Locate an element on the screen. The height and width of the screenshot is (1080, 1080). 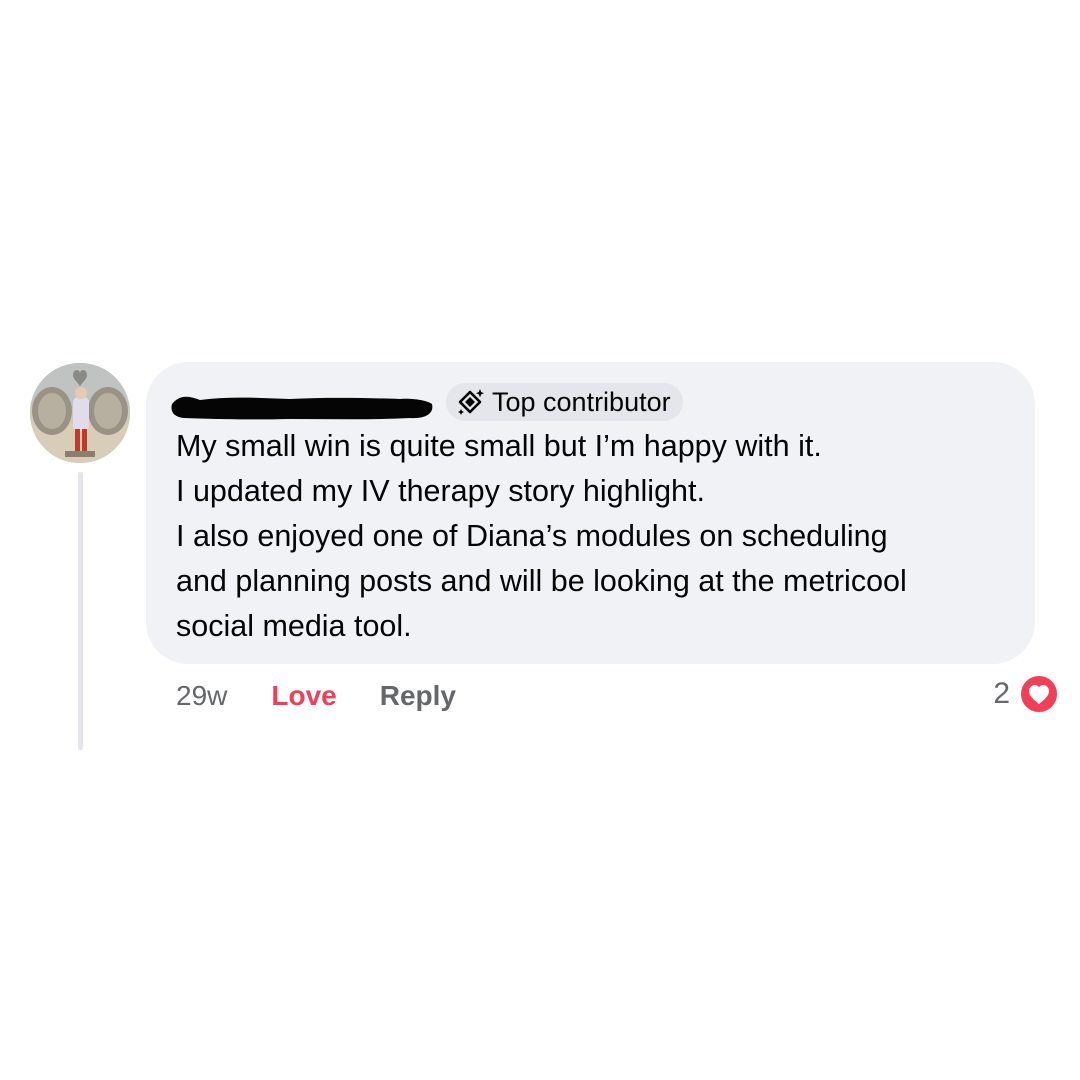
love-button: Love is located at coordinates (303, 696).